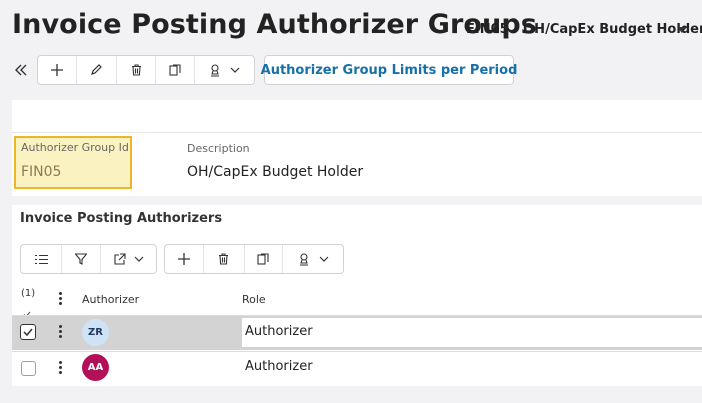  Describe the element at coordinates (21, 69) in the screenshot. I see `collapse-navigator-icon` at that location.